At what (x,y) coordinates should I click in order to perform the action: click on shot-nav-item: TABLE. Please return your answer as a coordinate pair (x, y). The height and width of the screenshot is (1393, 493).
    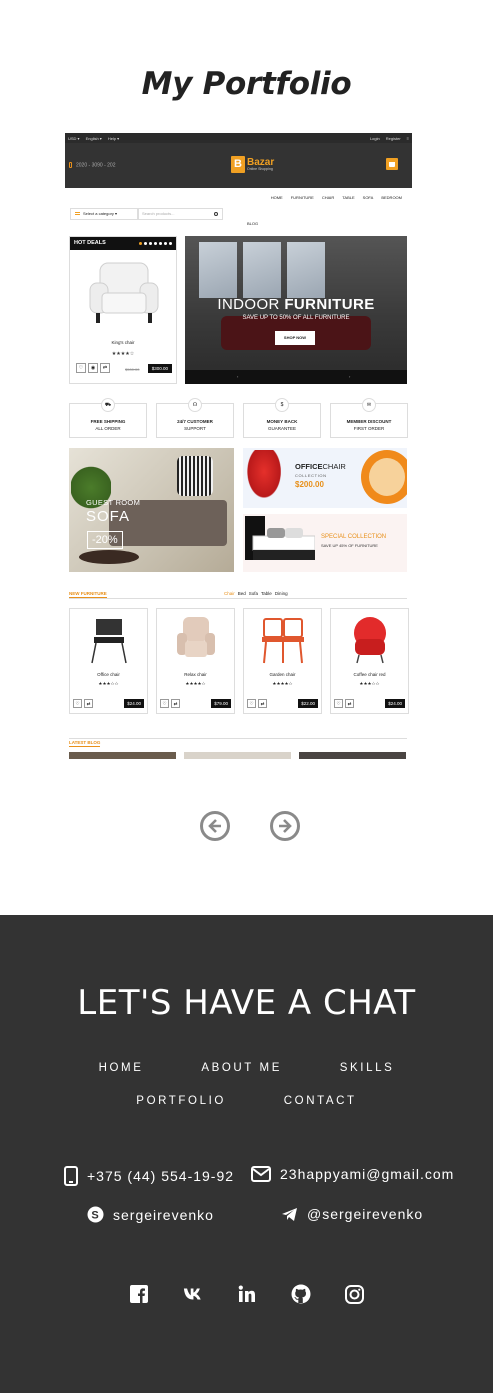
    Looking at the image, I should click on (348, 197).